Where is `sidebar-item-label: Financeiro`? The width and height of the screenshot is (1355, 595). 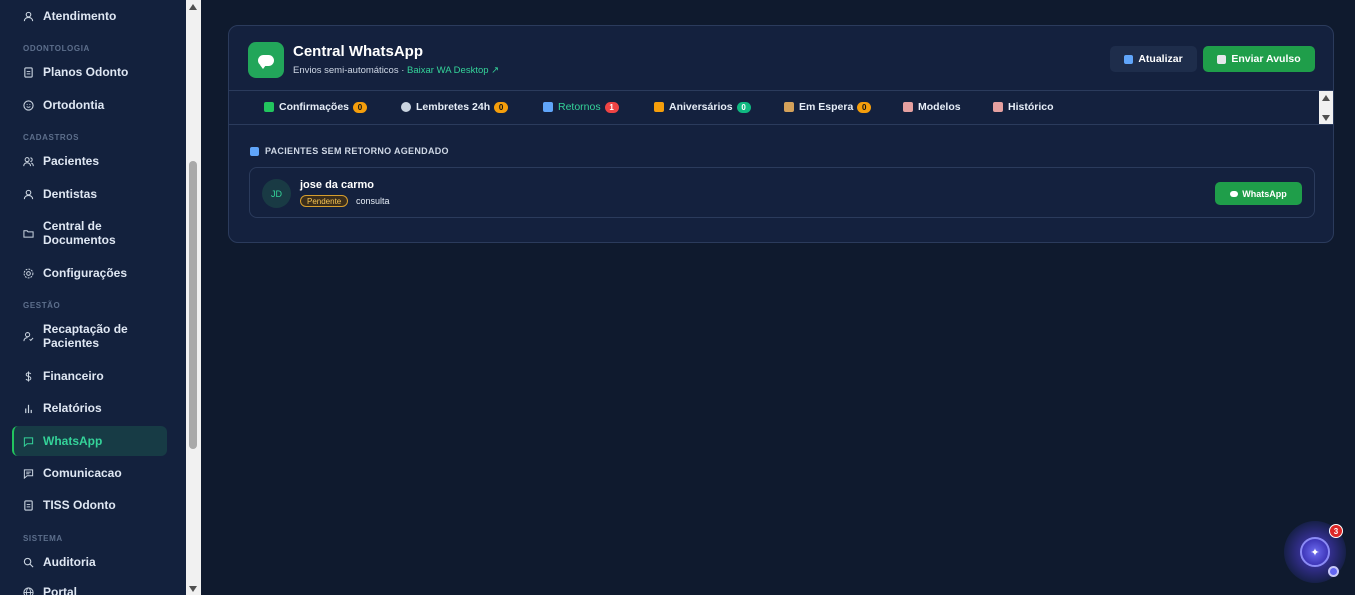
sidebar-item-label: Financeiro is located at coordinates (73, 376).